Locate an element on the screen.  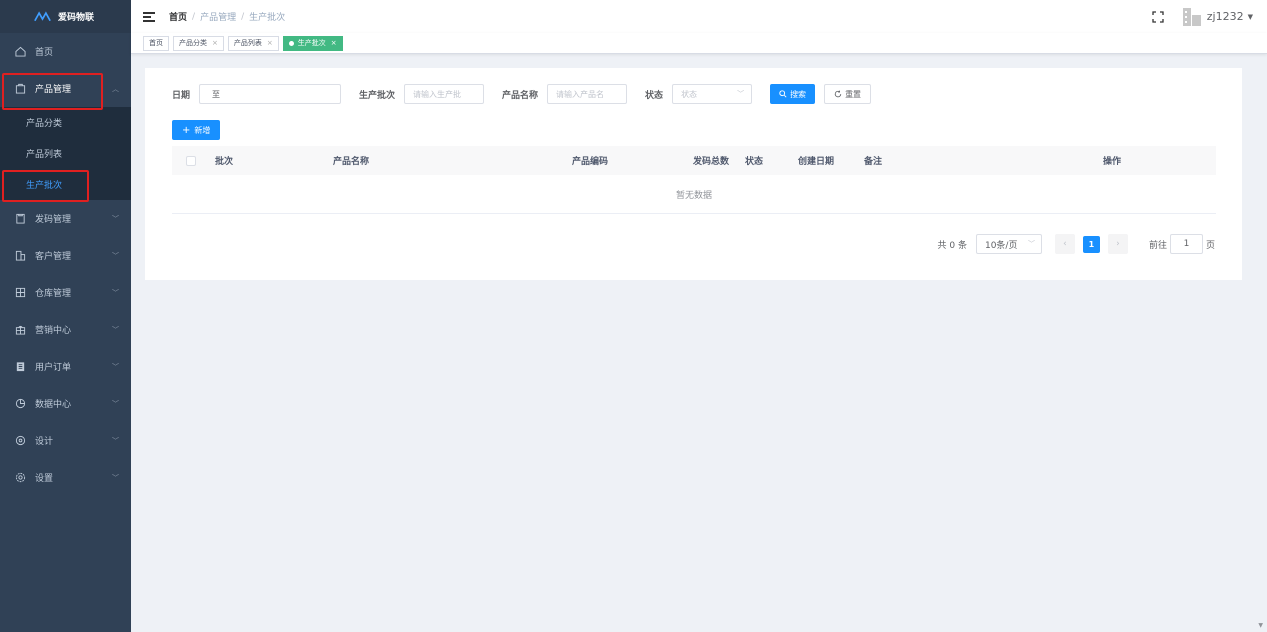
sidebar-item-label: 营销中心 is located at coordinates (53, 331).